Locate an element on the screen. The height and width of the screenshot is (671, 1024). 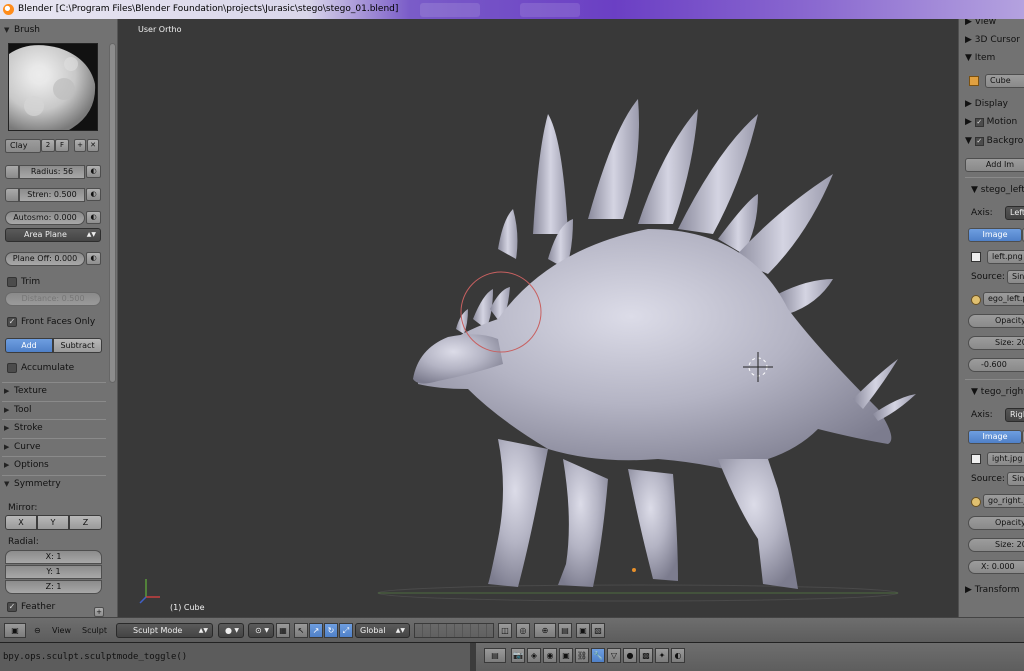
motion-panel-header: ▶ ✓ Motion is located at coordinates (991, 122).